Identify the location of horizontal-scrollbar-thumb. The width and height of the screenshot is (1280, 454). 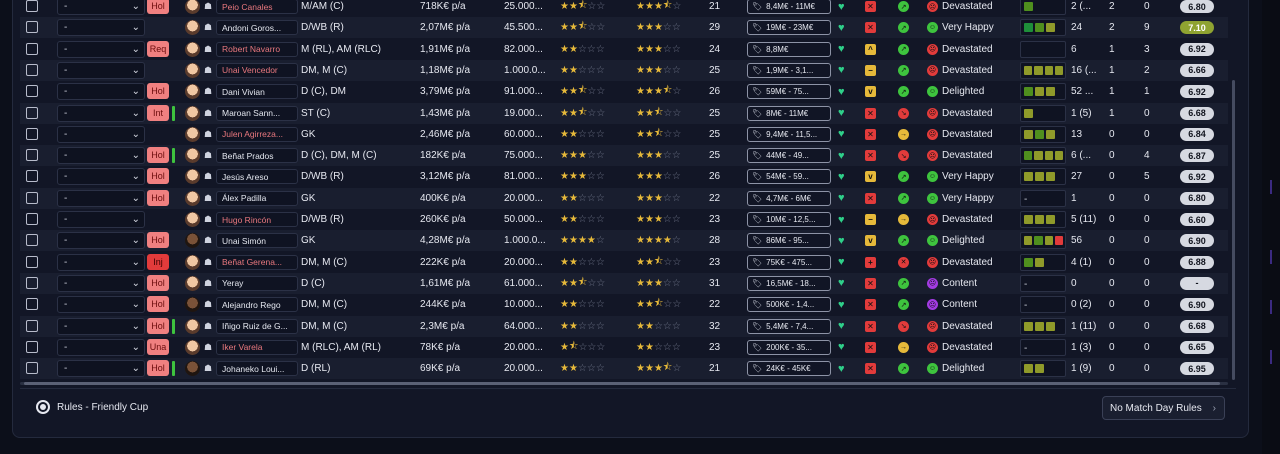
(622, 383).